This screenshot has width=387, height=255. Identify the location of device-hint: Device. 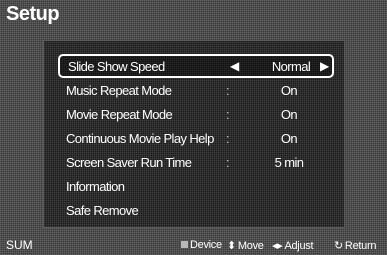
(201, 245).